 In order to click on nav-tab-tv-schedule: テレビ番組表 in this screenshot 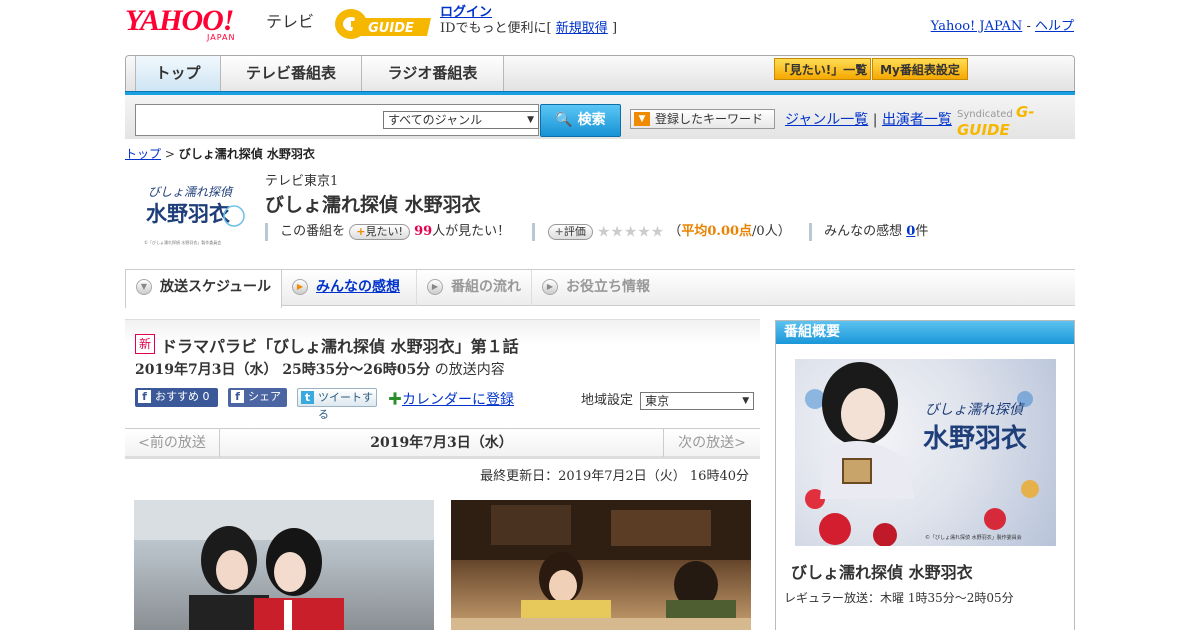, I will do `click(291, 73)`.